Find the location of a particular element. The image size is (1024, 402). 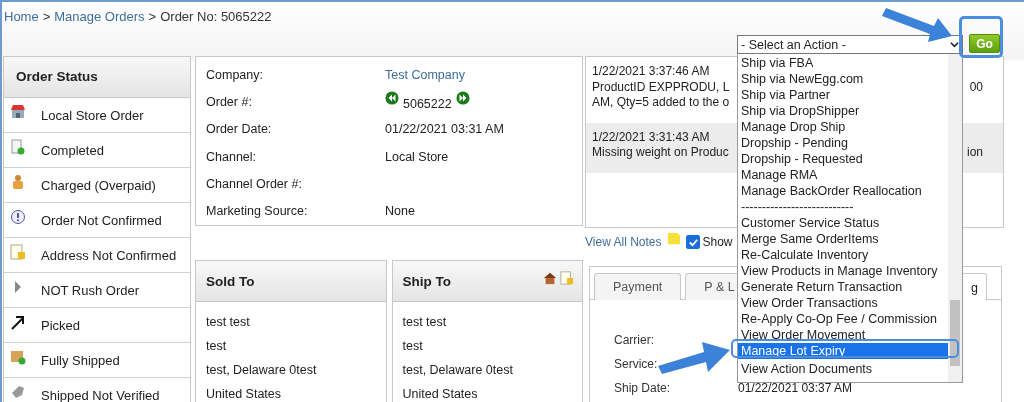

dropdown-option: Customer Service Status is located at coordinates (843, 223).